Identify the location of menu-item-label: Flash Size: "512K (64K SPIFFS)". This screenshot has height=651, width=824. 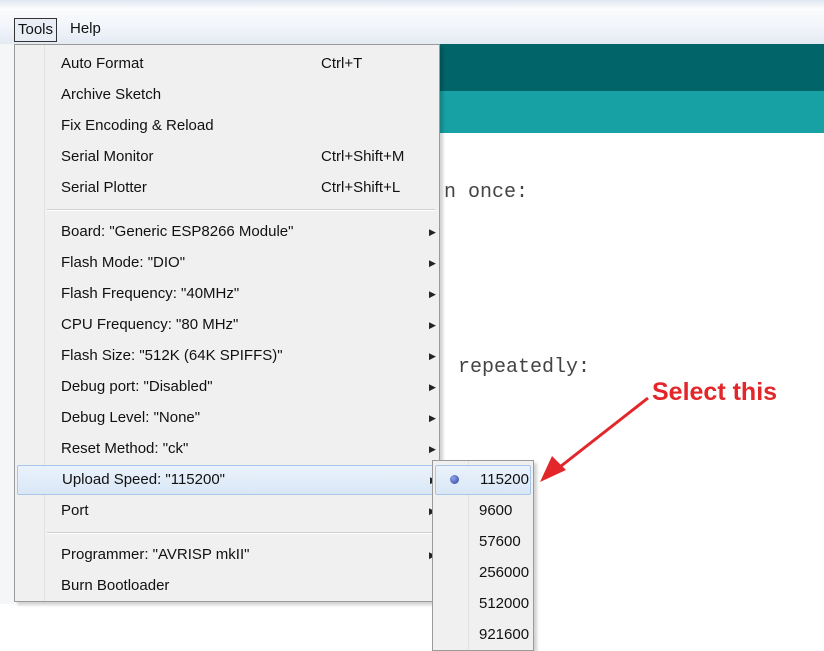
(172, 355).